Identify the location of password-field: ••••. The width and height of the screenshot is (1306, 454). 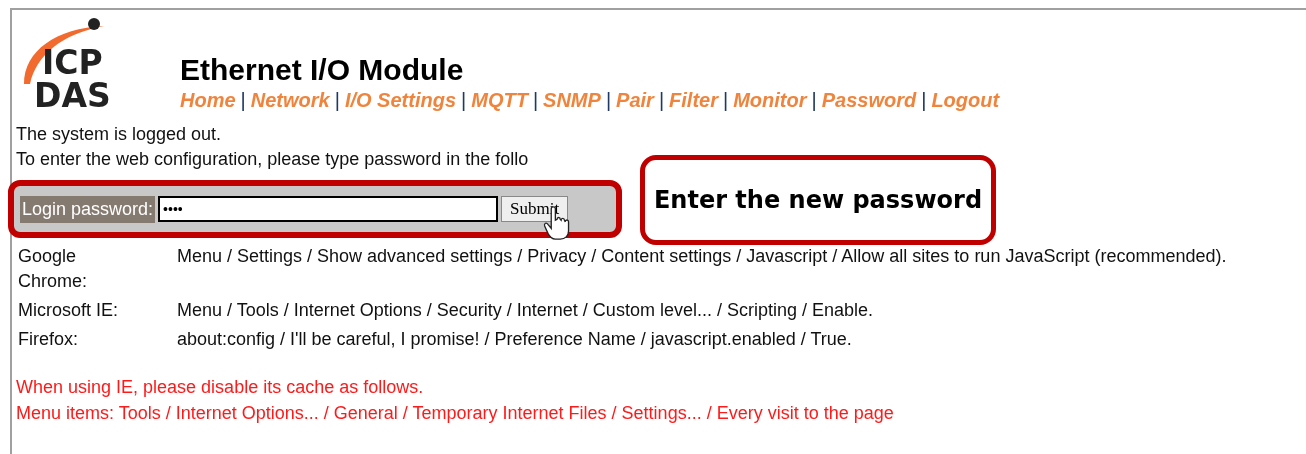
(328, 209).